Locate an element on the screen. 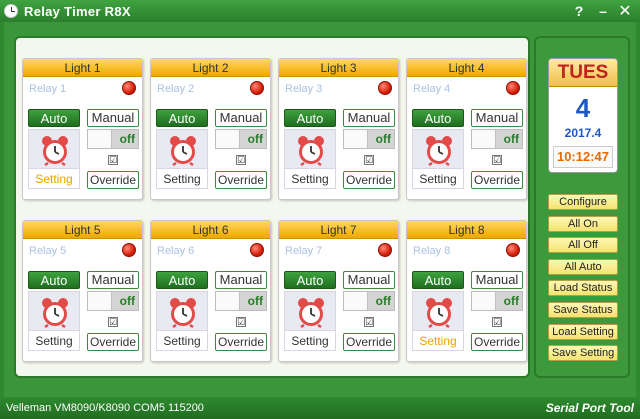  year-month: 2017.4 is located at coordinates (583, 133).